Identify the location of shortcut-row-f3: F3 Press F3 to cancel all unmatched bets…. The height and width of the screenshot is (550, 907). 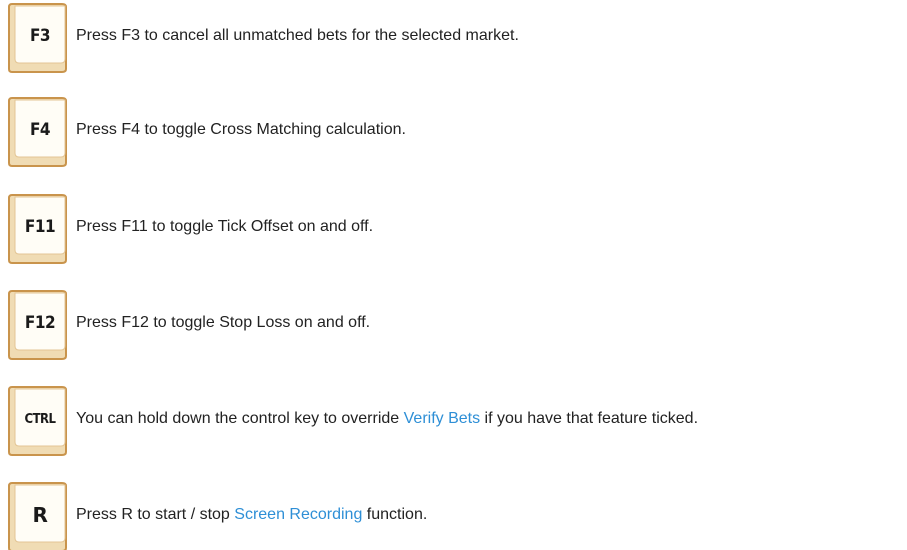
(453, 38).